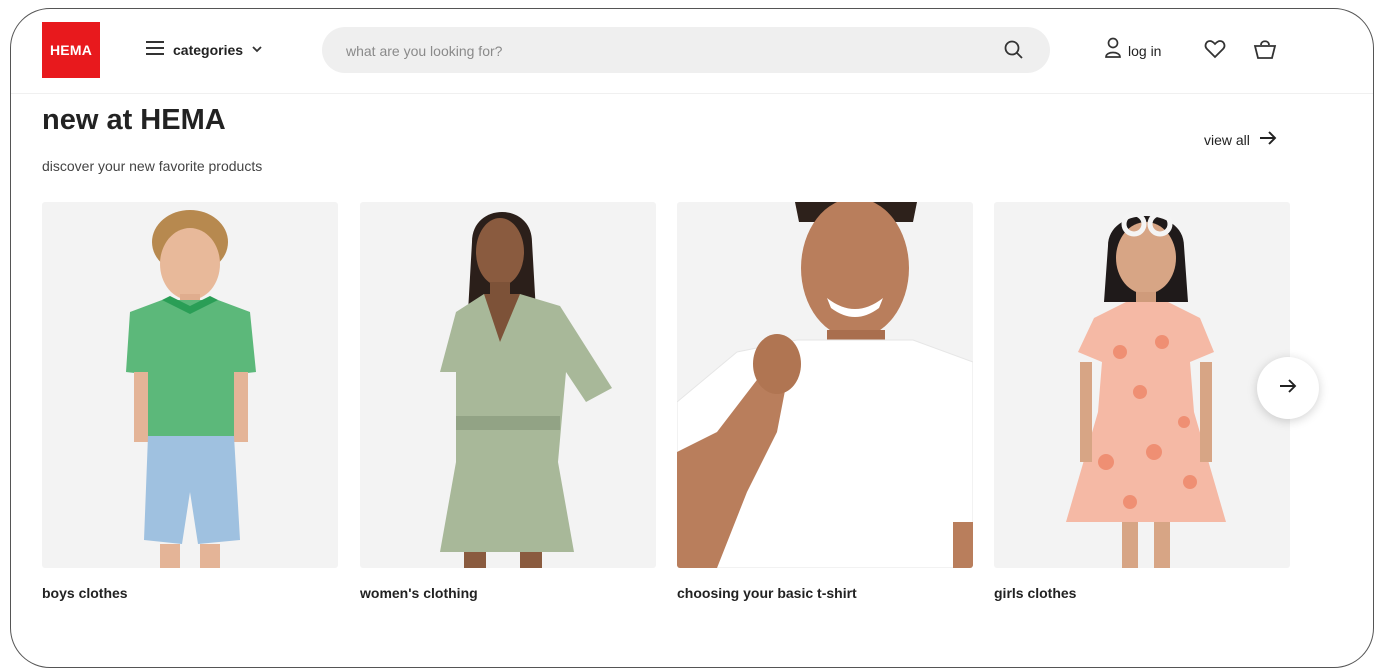 The image size is (1385, 668). I want to click on search-input, so click(666, 51).